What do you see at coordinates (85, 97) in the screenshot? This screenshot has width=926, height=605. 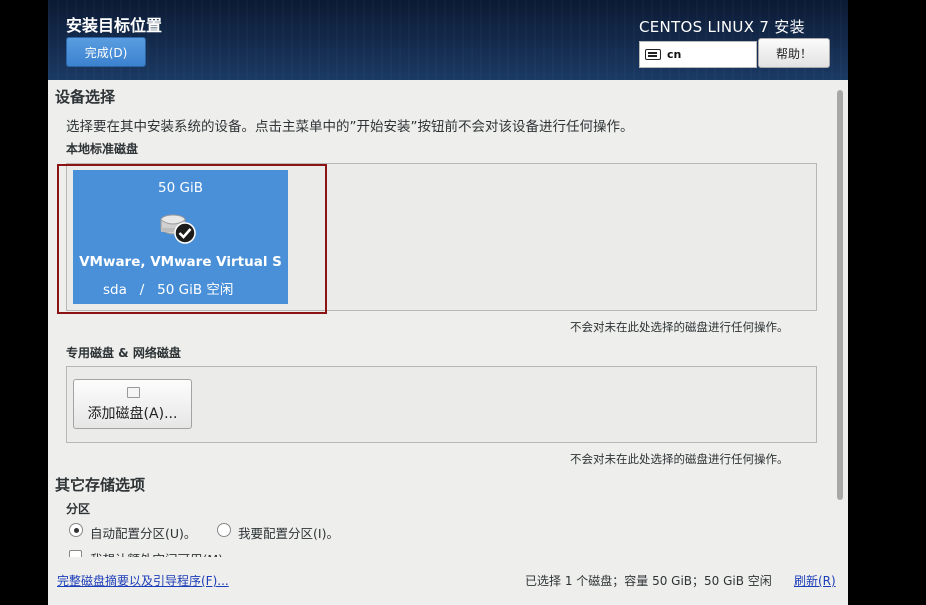 I see `device-selection-title: 设备选择` at bounding box center [85, 97].